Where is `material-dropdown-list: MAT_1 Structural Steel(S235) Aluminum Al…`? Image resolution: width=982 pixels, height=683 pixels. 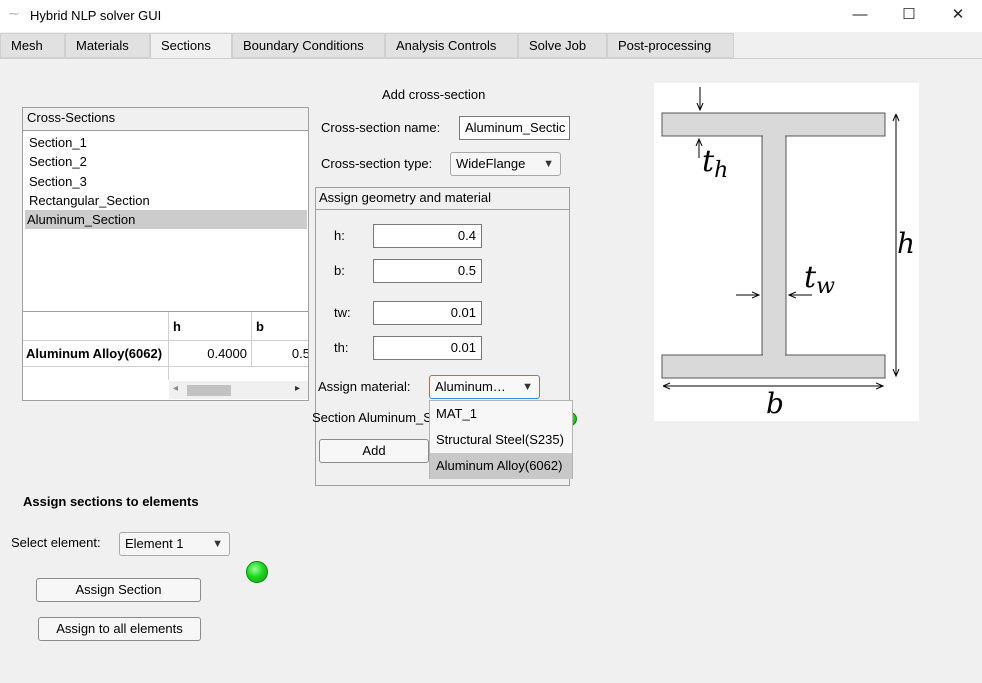 material-dropdown-list: MAT_1 Structural Steel(S235) Aluminum Al… is located at coordinates (501, 439).